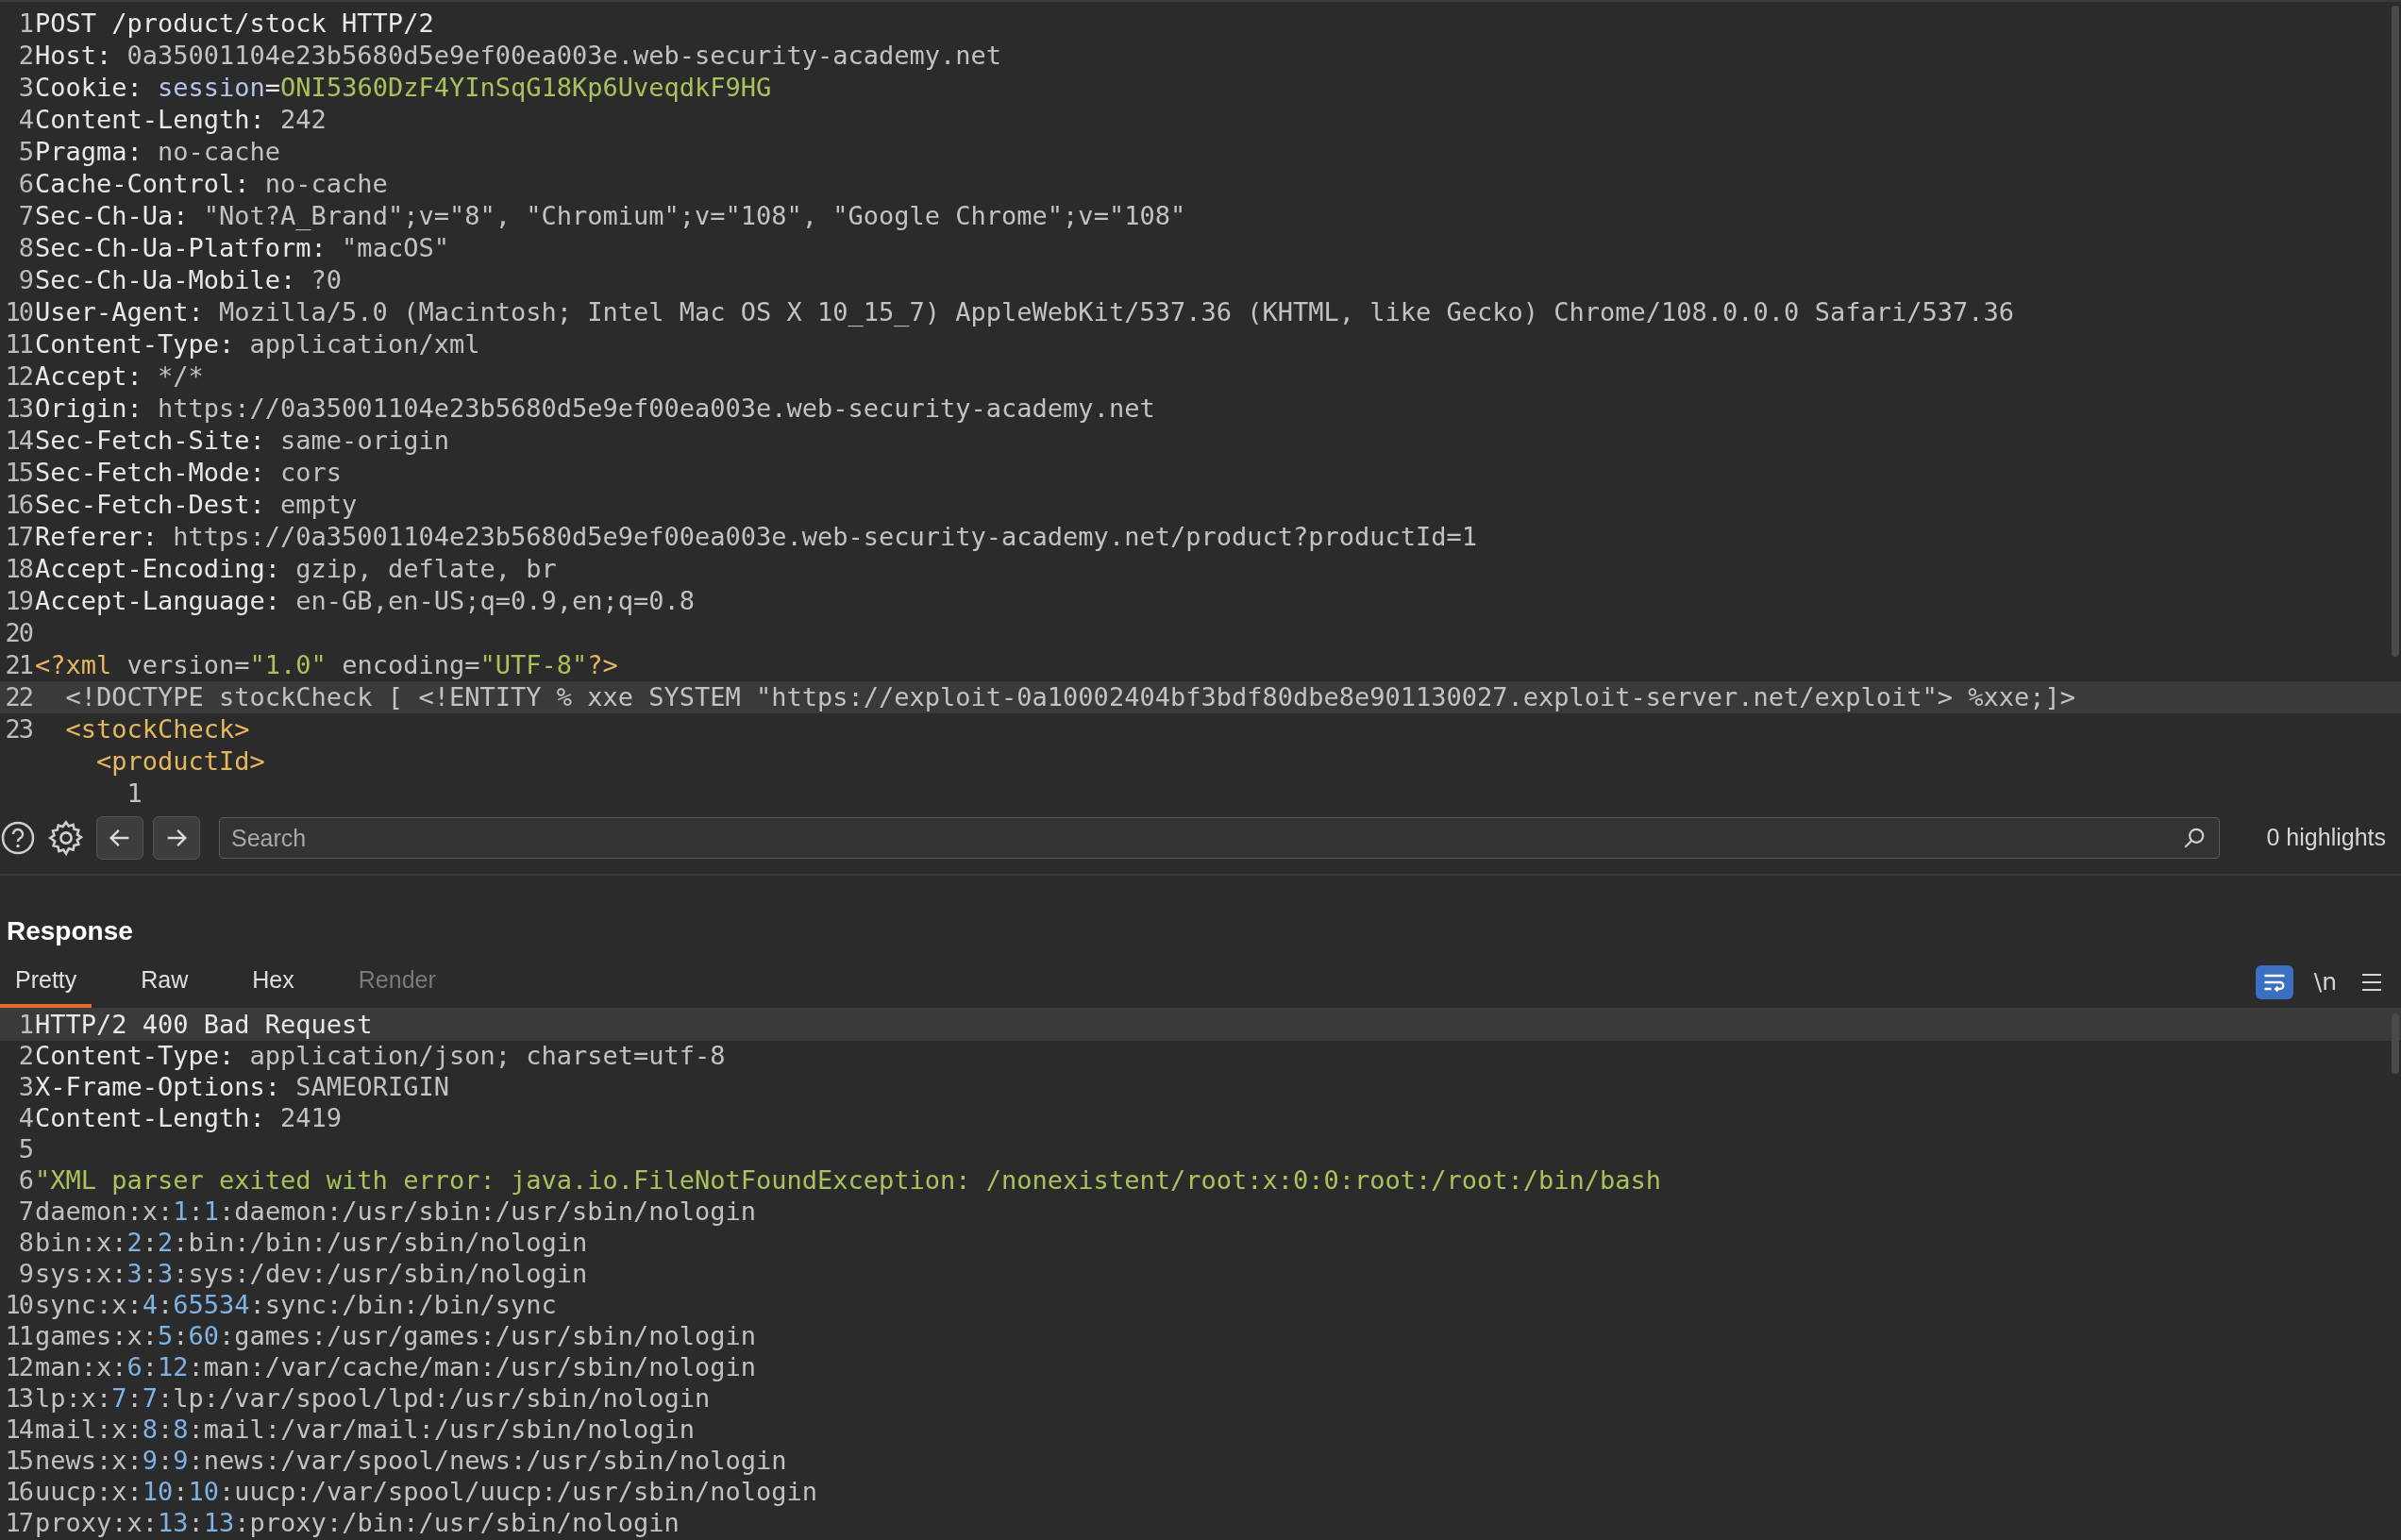 This screenshot has width=2401, height=1540. What do you see at coordinates (372, 1398) in the screenshot?
I see `code-line: lp:x:7:7:lp:/var/spool/lpd:/usr/sbin/nologin` at bounding box center [372, 1398].